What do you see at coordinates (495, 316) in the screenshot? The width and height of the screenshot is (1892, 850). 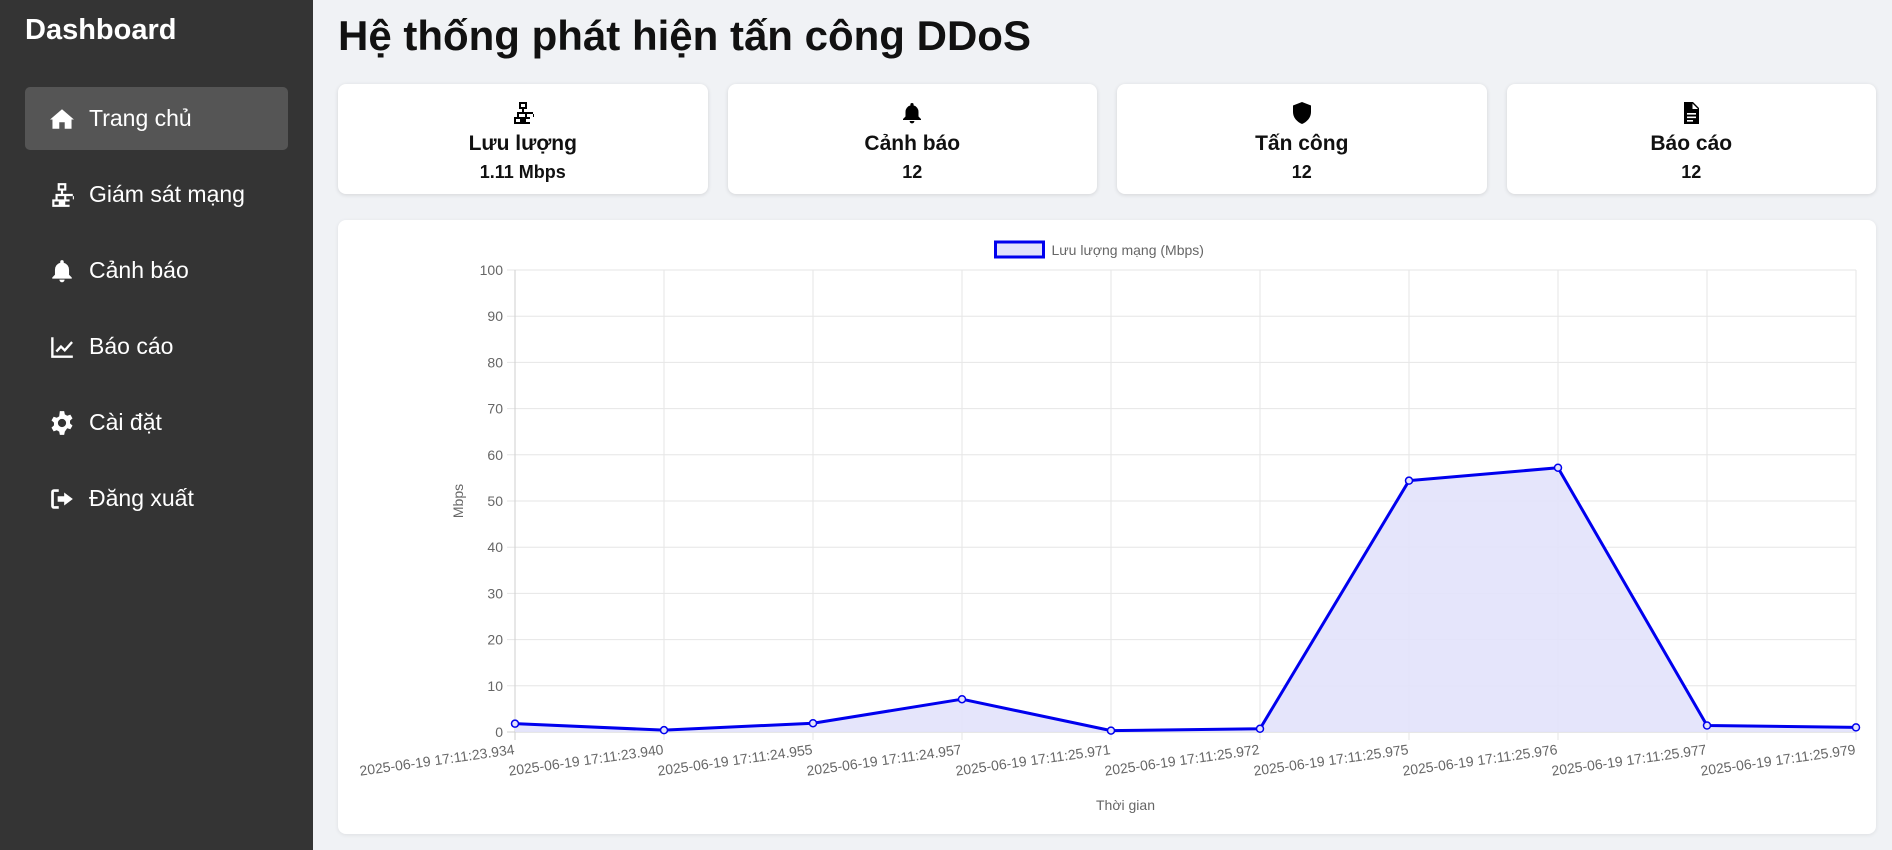 I see `y-tick-label: 90` at bounding box center [495, 316].